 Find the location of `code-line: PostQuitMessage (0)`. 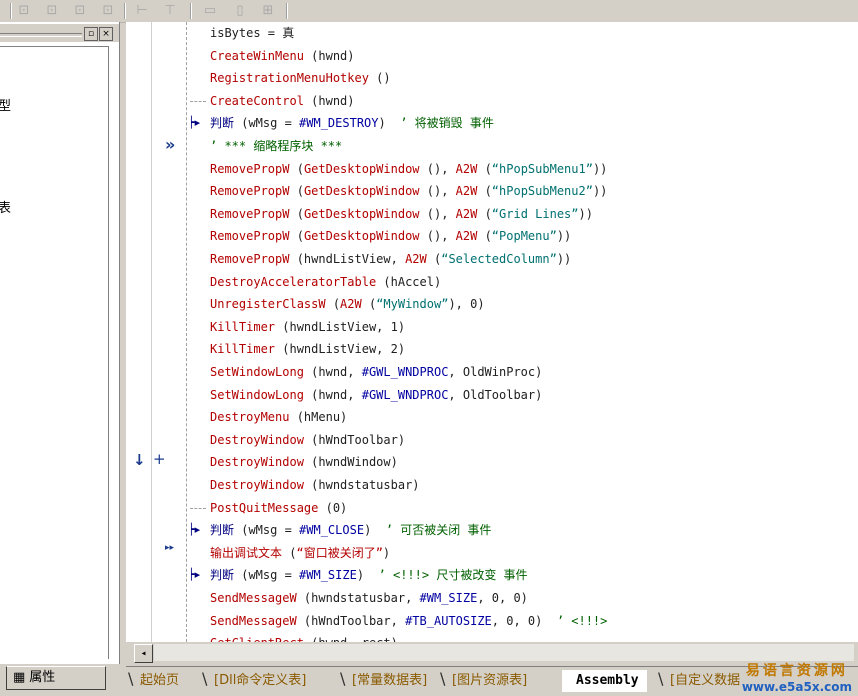

code-line: PostQuitMessage (0) is located at coordinates (278, 508).